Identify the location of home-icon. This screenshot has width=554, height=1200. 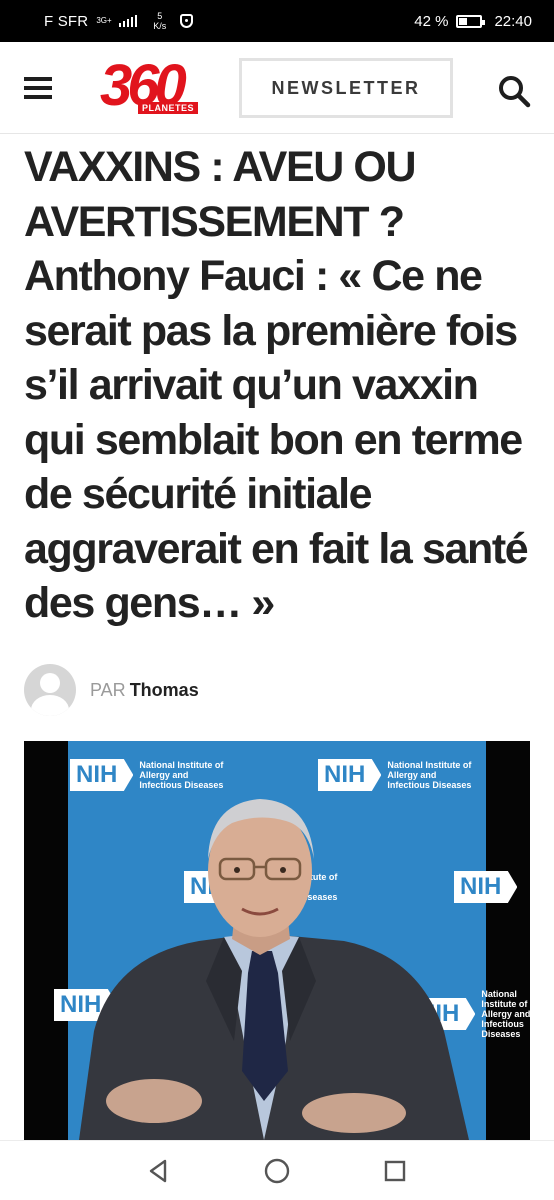
(277, 1170).